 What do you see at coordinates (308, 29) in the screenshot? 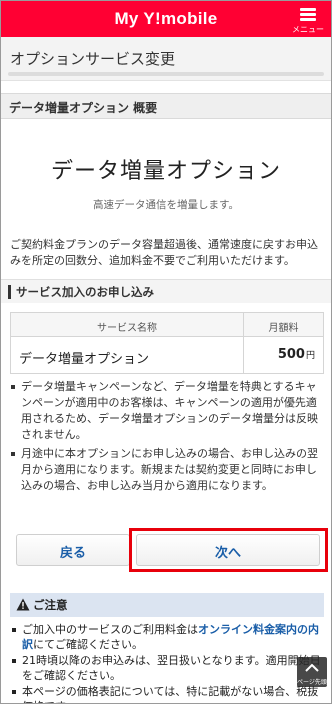
I see `menu-label: メニュー` at bounding box center [308, 29].